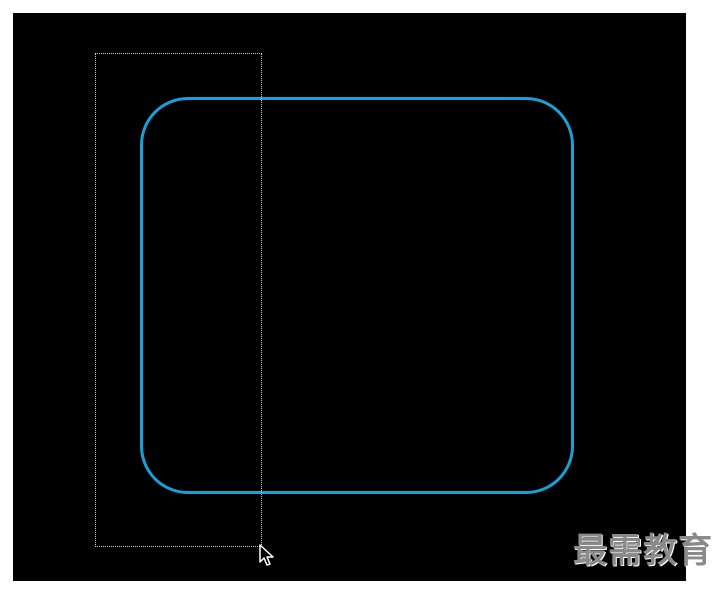 The image size is (719, 590). I want to click on watermark-text: 最需教育, so click(643, 551).